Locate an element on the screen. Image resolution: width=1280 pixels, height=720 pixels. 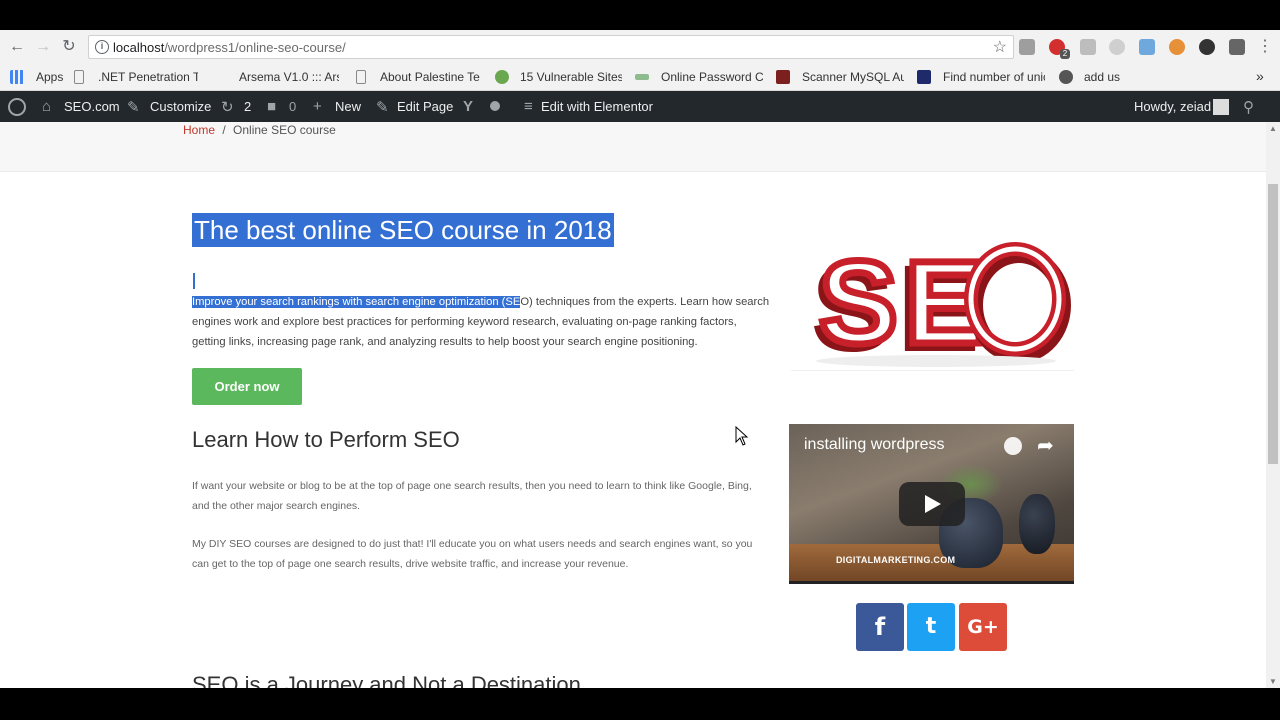
updates-icon: ↻ is located at coordinates (227, 107).